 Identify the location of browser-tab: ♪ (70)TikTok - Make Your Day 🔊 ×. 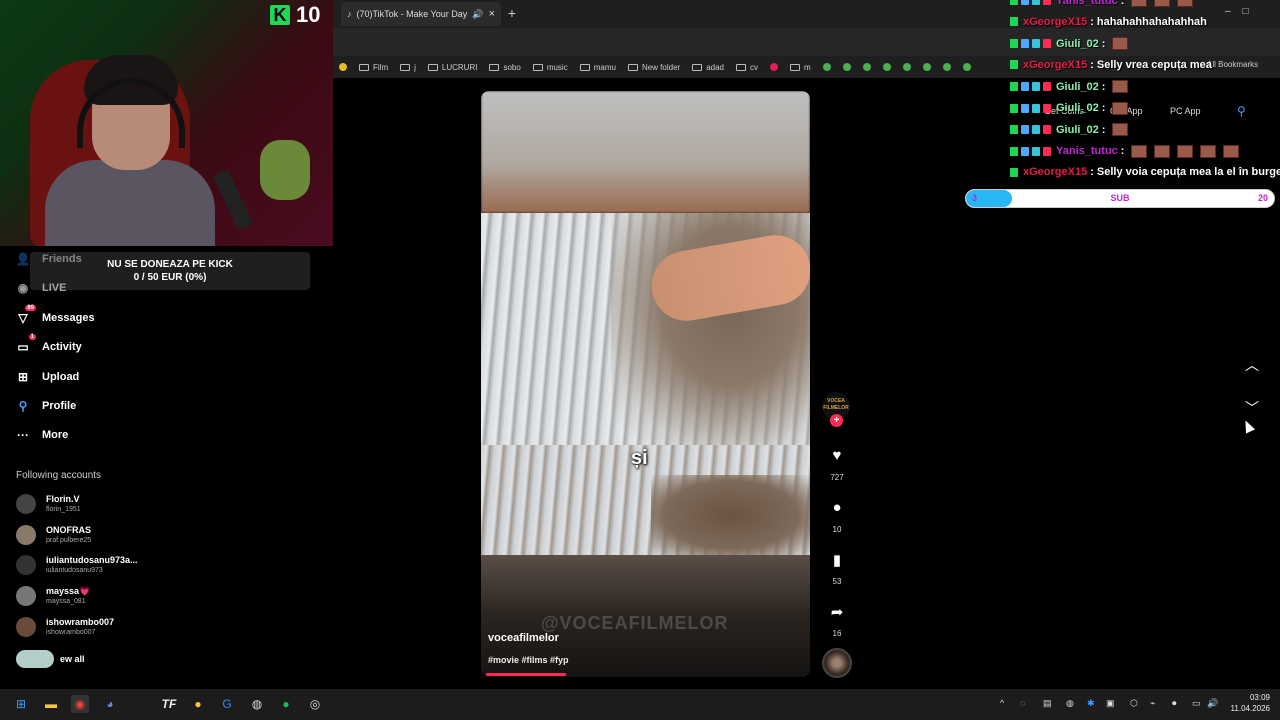
(421, 14).